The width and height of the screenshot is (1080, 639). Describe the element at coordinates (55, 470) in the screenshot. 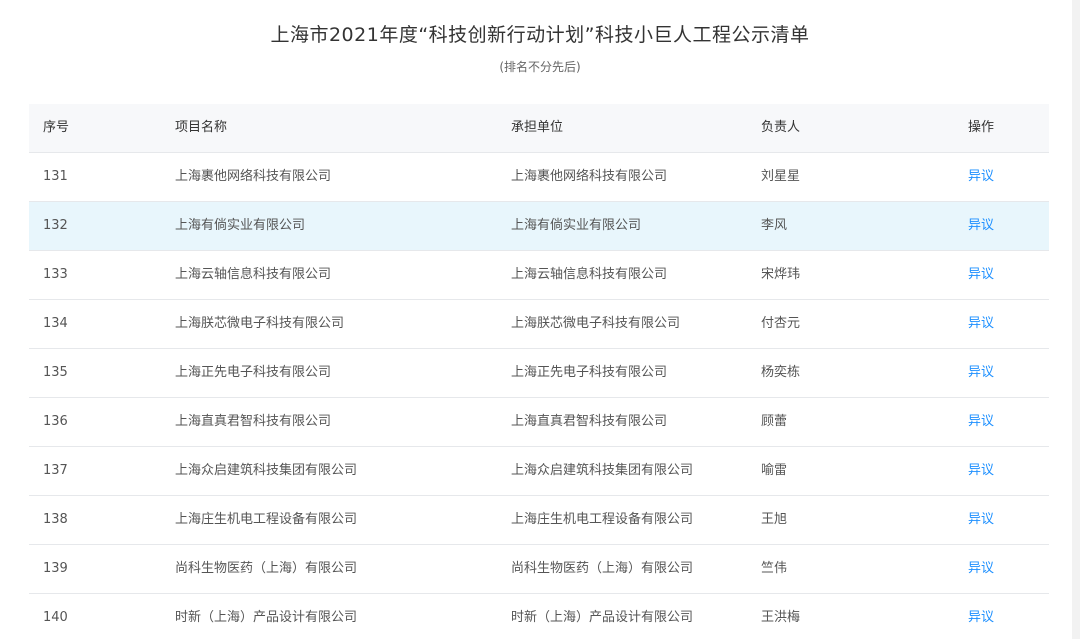

I see `row-no: 137` at that location.